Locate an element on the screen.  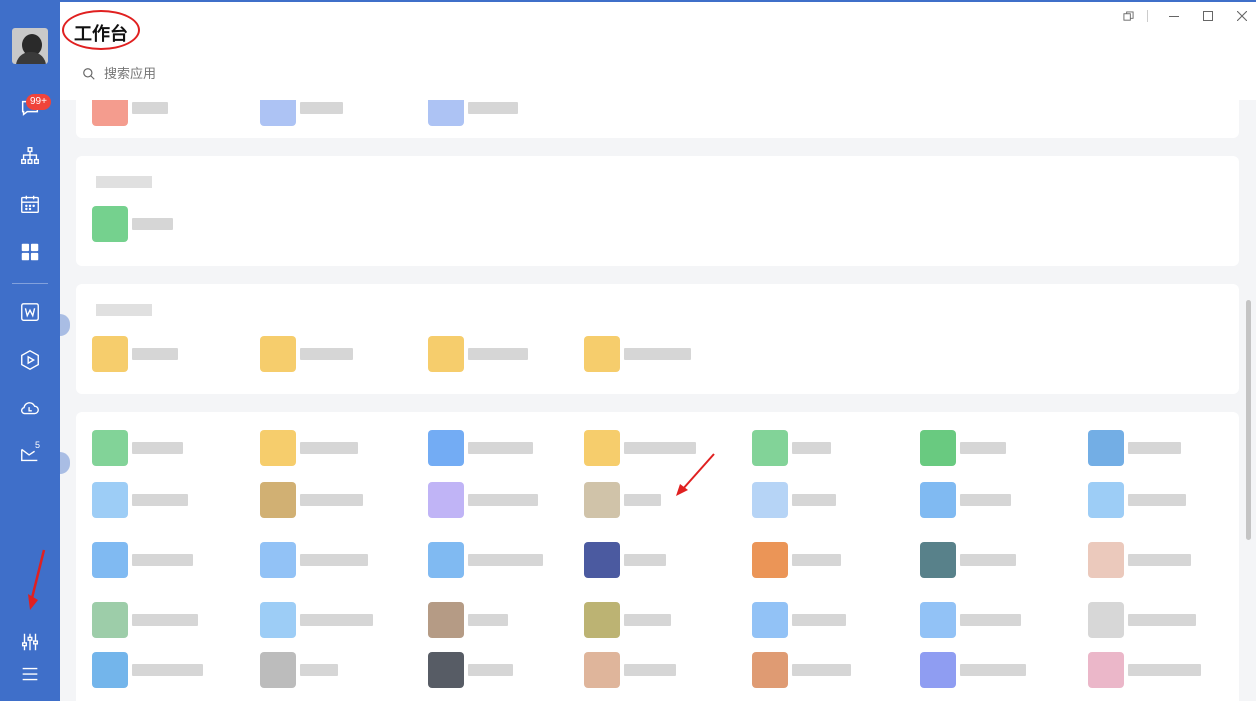
header: 工作台 is located at coordinates (658, 50).